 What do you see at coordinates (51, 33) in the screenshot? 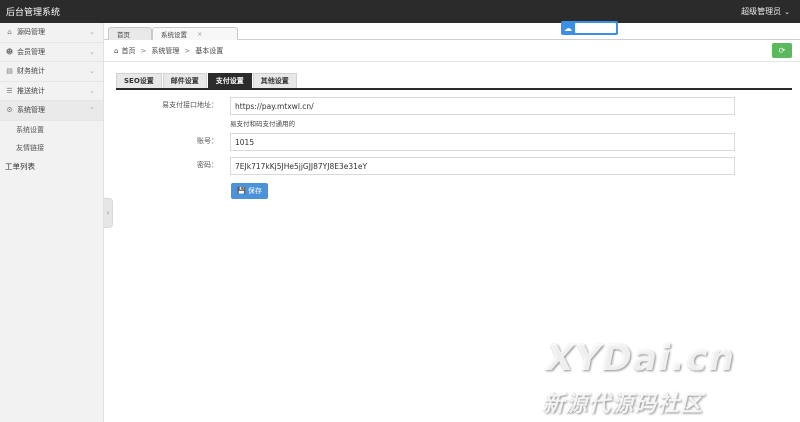
I see `sidebar-item-source: ⌂ 源码管理 ⌄` at bounding box center [51, 33].